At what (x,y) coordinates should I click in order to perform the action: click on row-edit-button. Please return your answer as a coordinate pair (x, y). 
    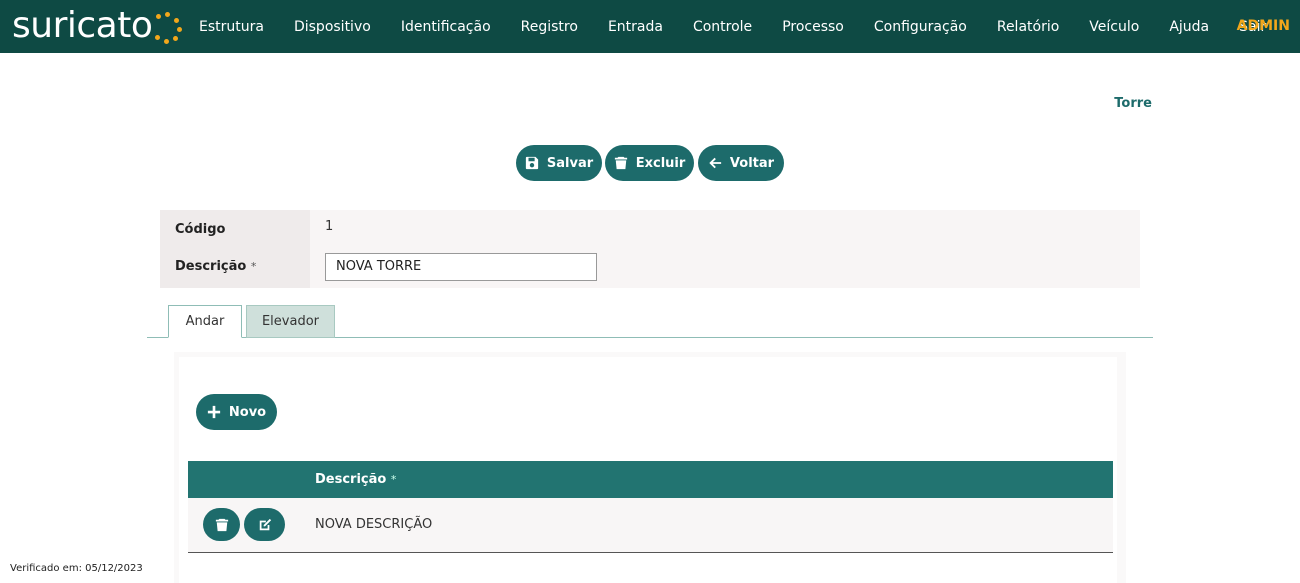
    Looking at the image, I should click on (264, 524).